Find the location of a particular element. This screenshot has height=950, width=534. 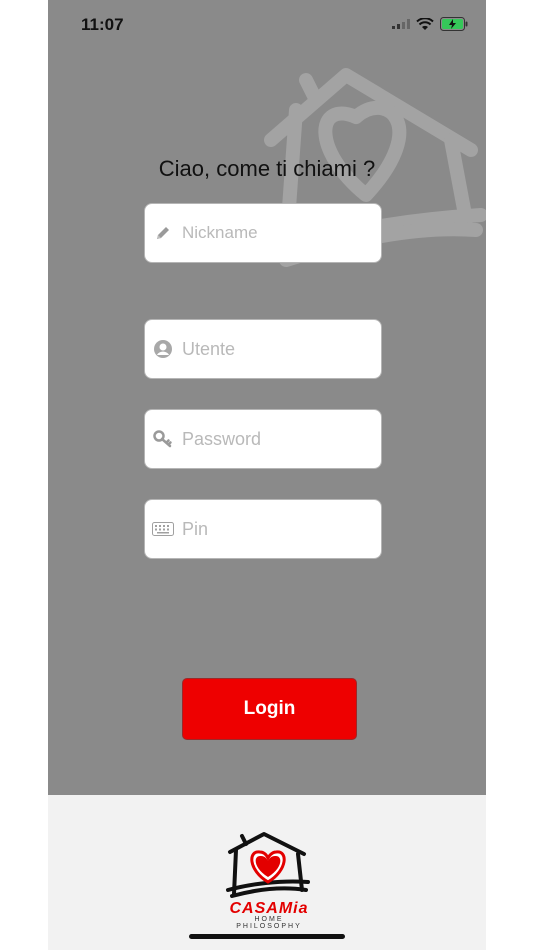

status-bar: 11:07 is located at coordinates (267, 25).